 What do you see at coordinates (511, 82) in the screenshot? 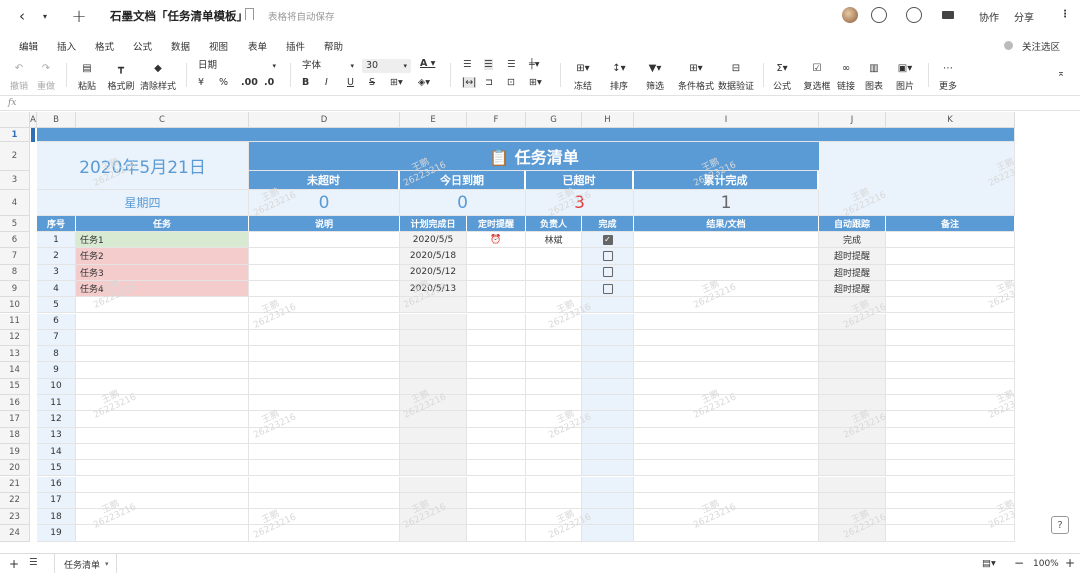
I see `text-clip-button: ⊡` at bounding box center [511, 82].